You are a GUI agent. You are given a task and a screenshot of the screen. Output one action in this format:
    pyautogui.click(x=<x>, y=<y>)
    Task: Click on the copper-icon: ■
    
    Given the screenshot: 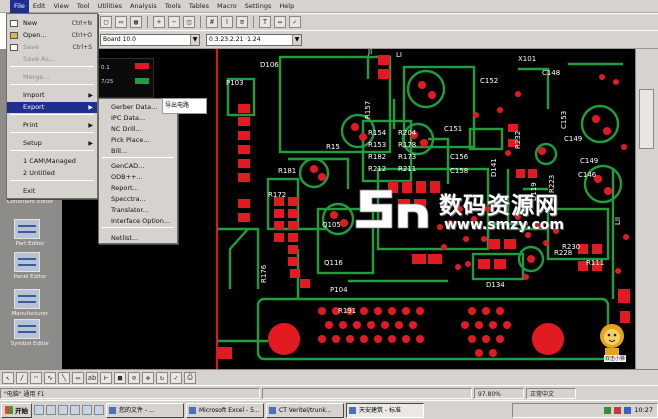 What is the action you would take?
    pyautogui.click(x=120, y=377)
    